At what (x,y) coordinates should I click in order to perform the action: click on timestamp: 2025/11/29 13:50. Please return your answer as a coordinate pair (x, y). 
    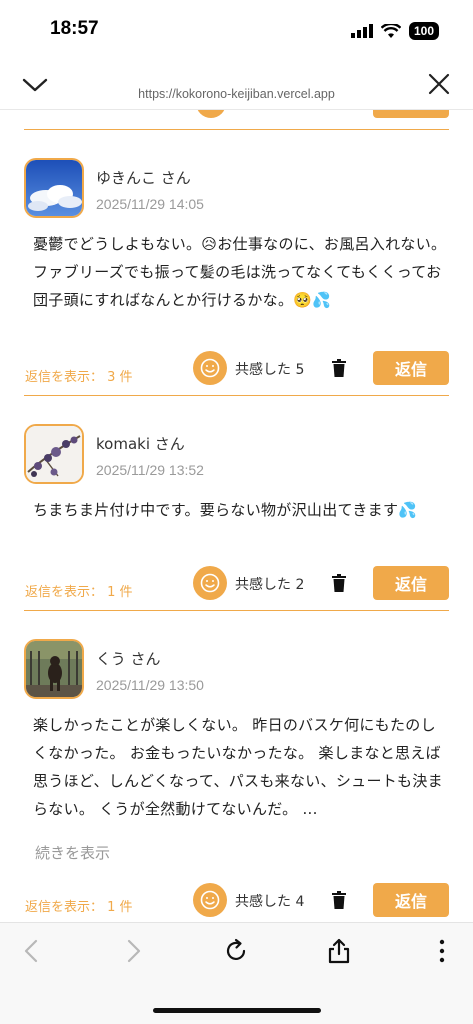
    Looking at the image, I should click on (150, 685).